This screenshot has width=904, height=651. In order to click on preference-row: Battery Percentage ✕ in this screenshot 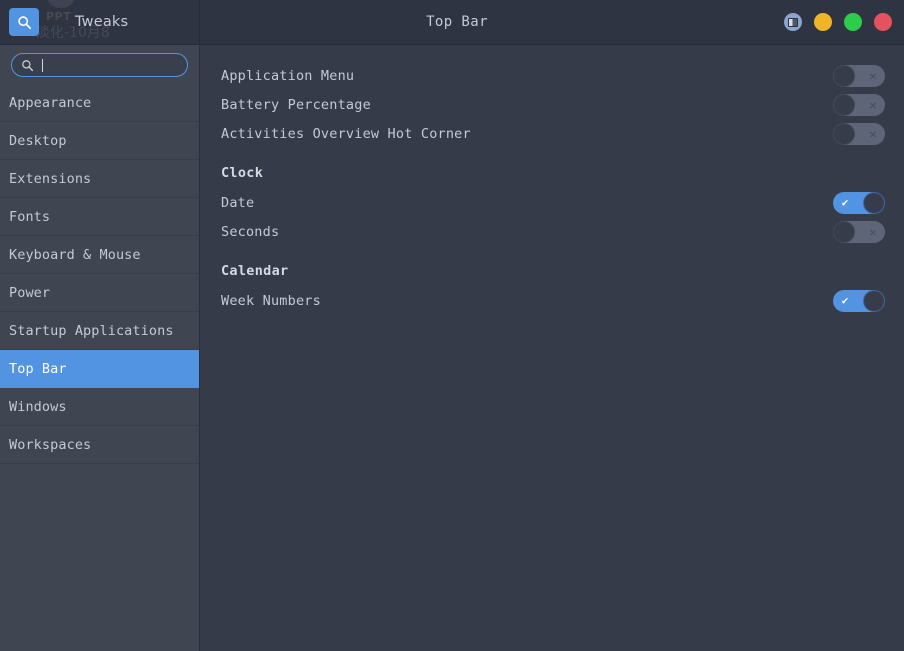, I will do `click(554, 104)`.